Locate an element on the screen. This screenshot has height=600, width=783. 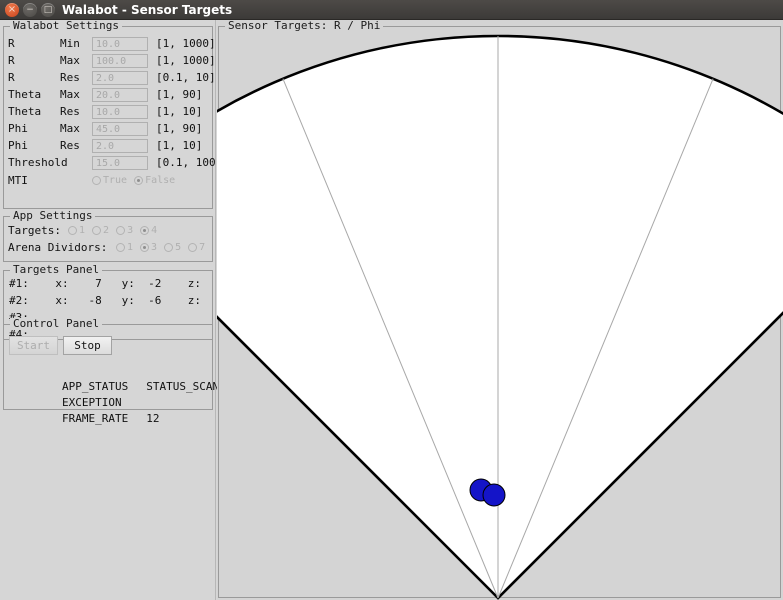
r-min-range: [1, 1000] is located at coordinates (186, 43).